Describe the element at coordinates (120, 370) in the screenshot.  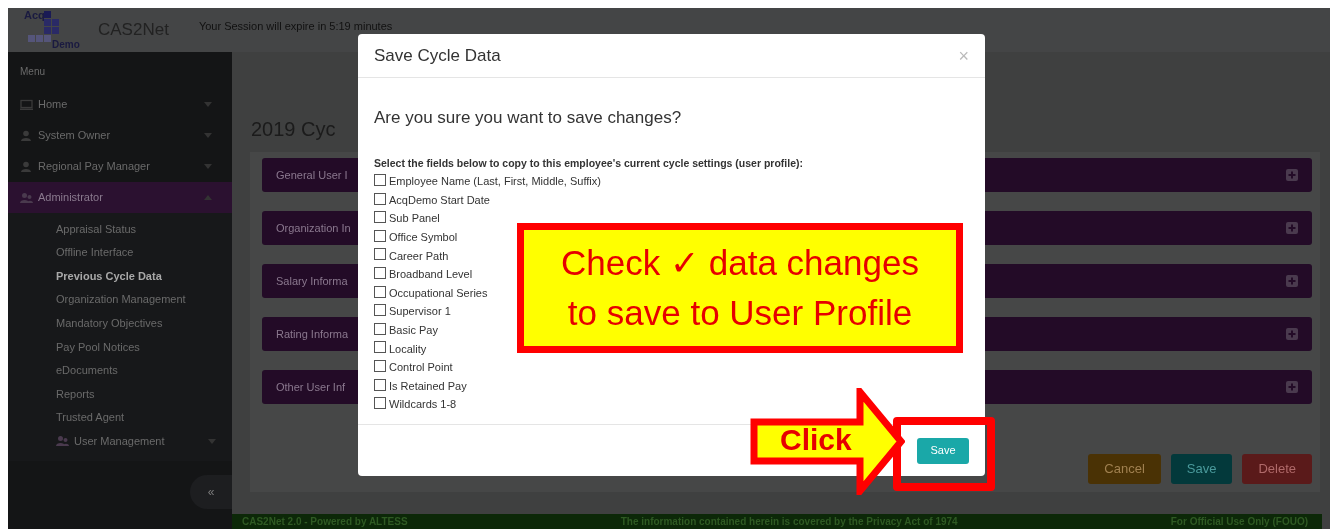
I see `sidebar-subitem: eDocuments` at that location.